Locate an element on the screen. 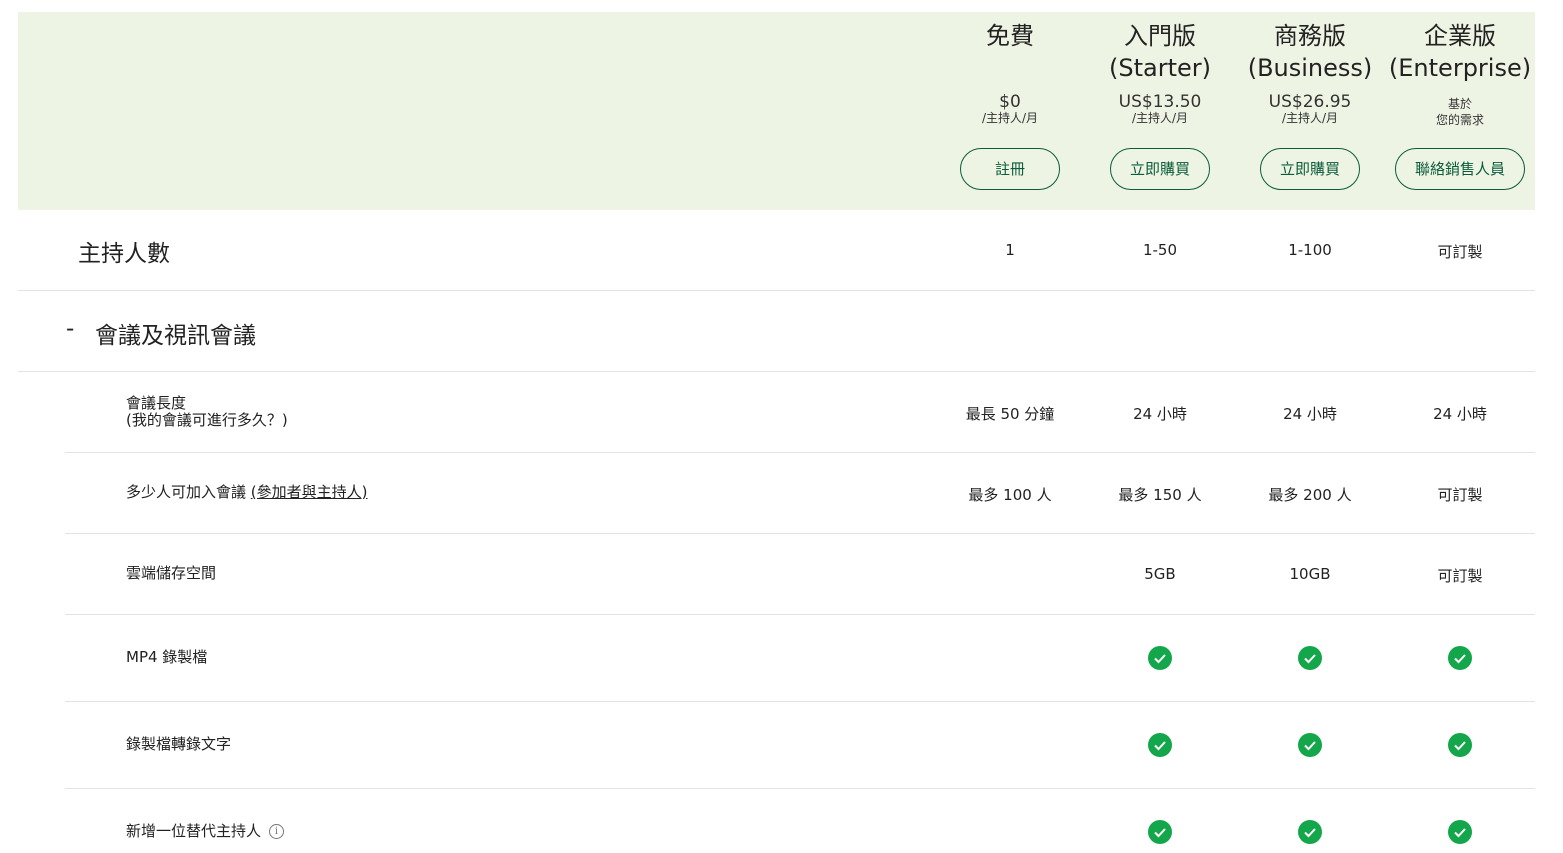 The image size is (1563, 853). section-toggle: - is located at coordinates (70, 329).